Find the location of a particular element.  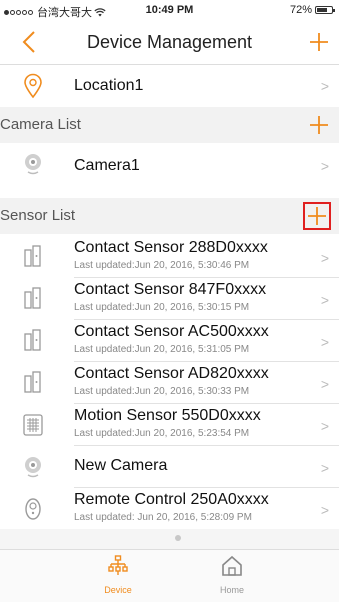

page-title: Device Management is located at coordinates (169, 42).